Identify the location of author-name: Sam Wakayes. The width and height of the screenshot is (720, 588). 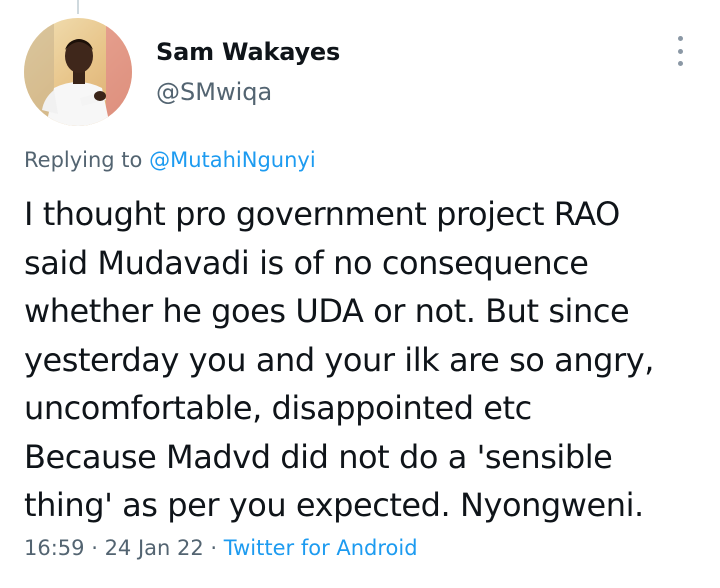
(248, 52).